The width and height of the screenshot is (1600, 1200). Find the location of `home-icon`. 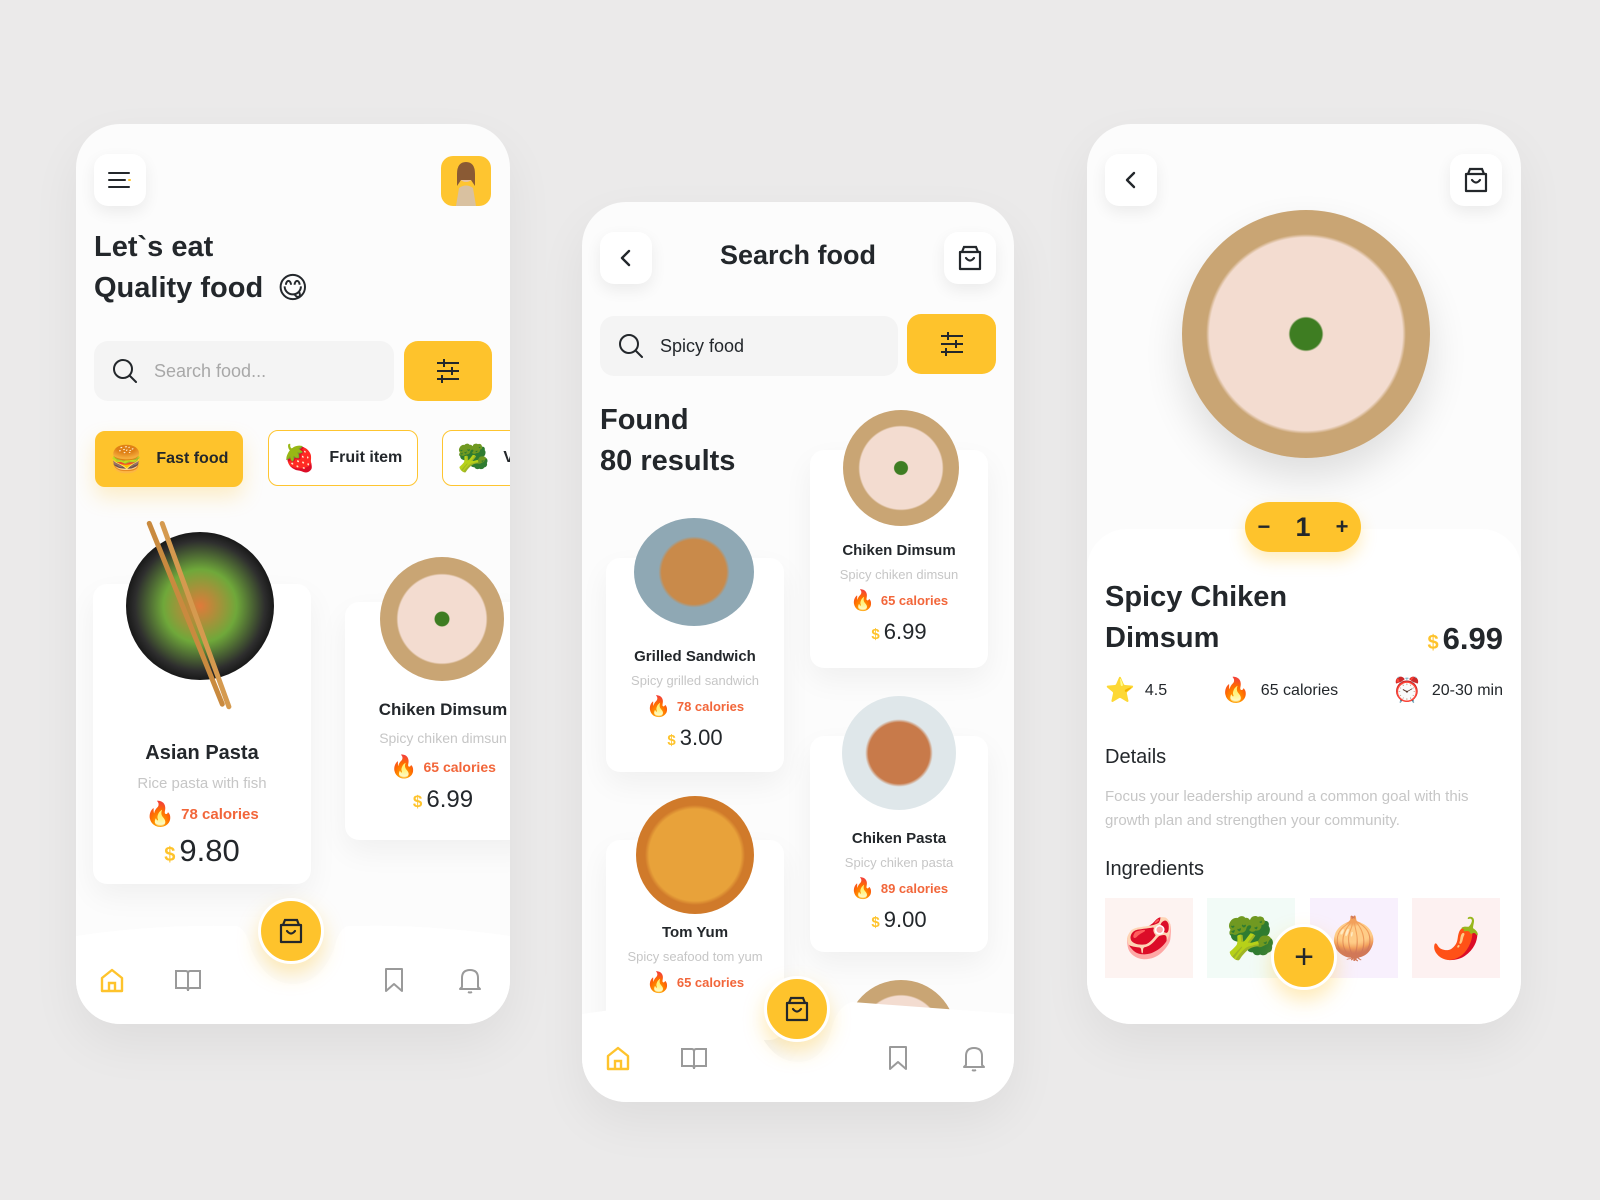

home-icon is located at coordinates (112, 980).